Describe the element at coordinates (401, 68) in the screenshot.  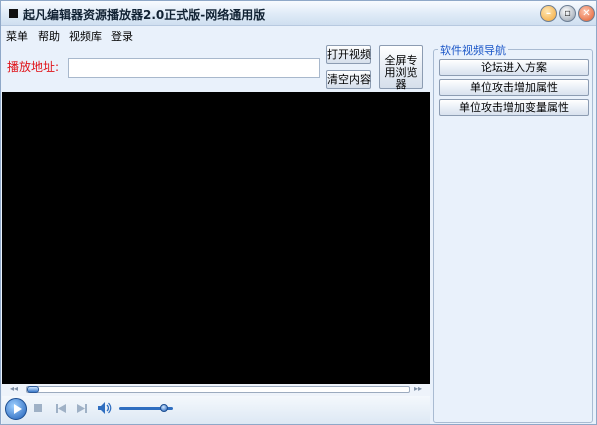
I see `fullscreen-browser-button: 全屏专用浏览器` at that location.